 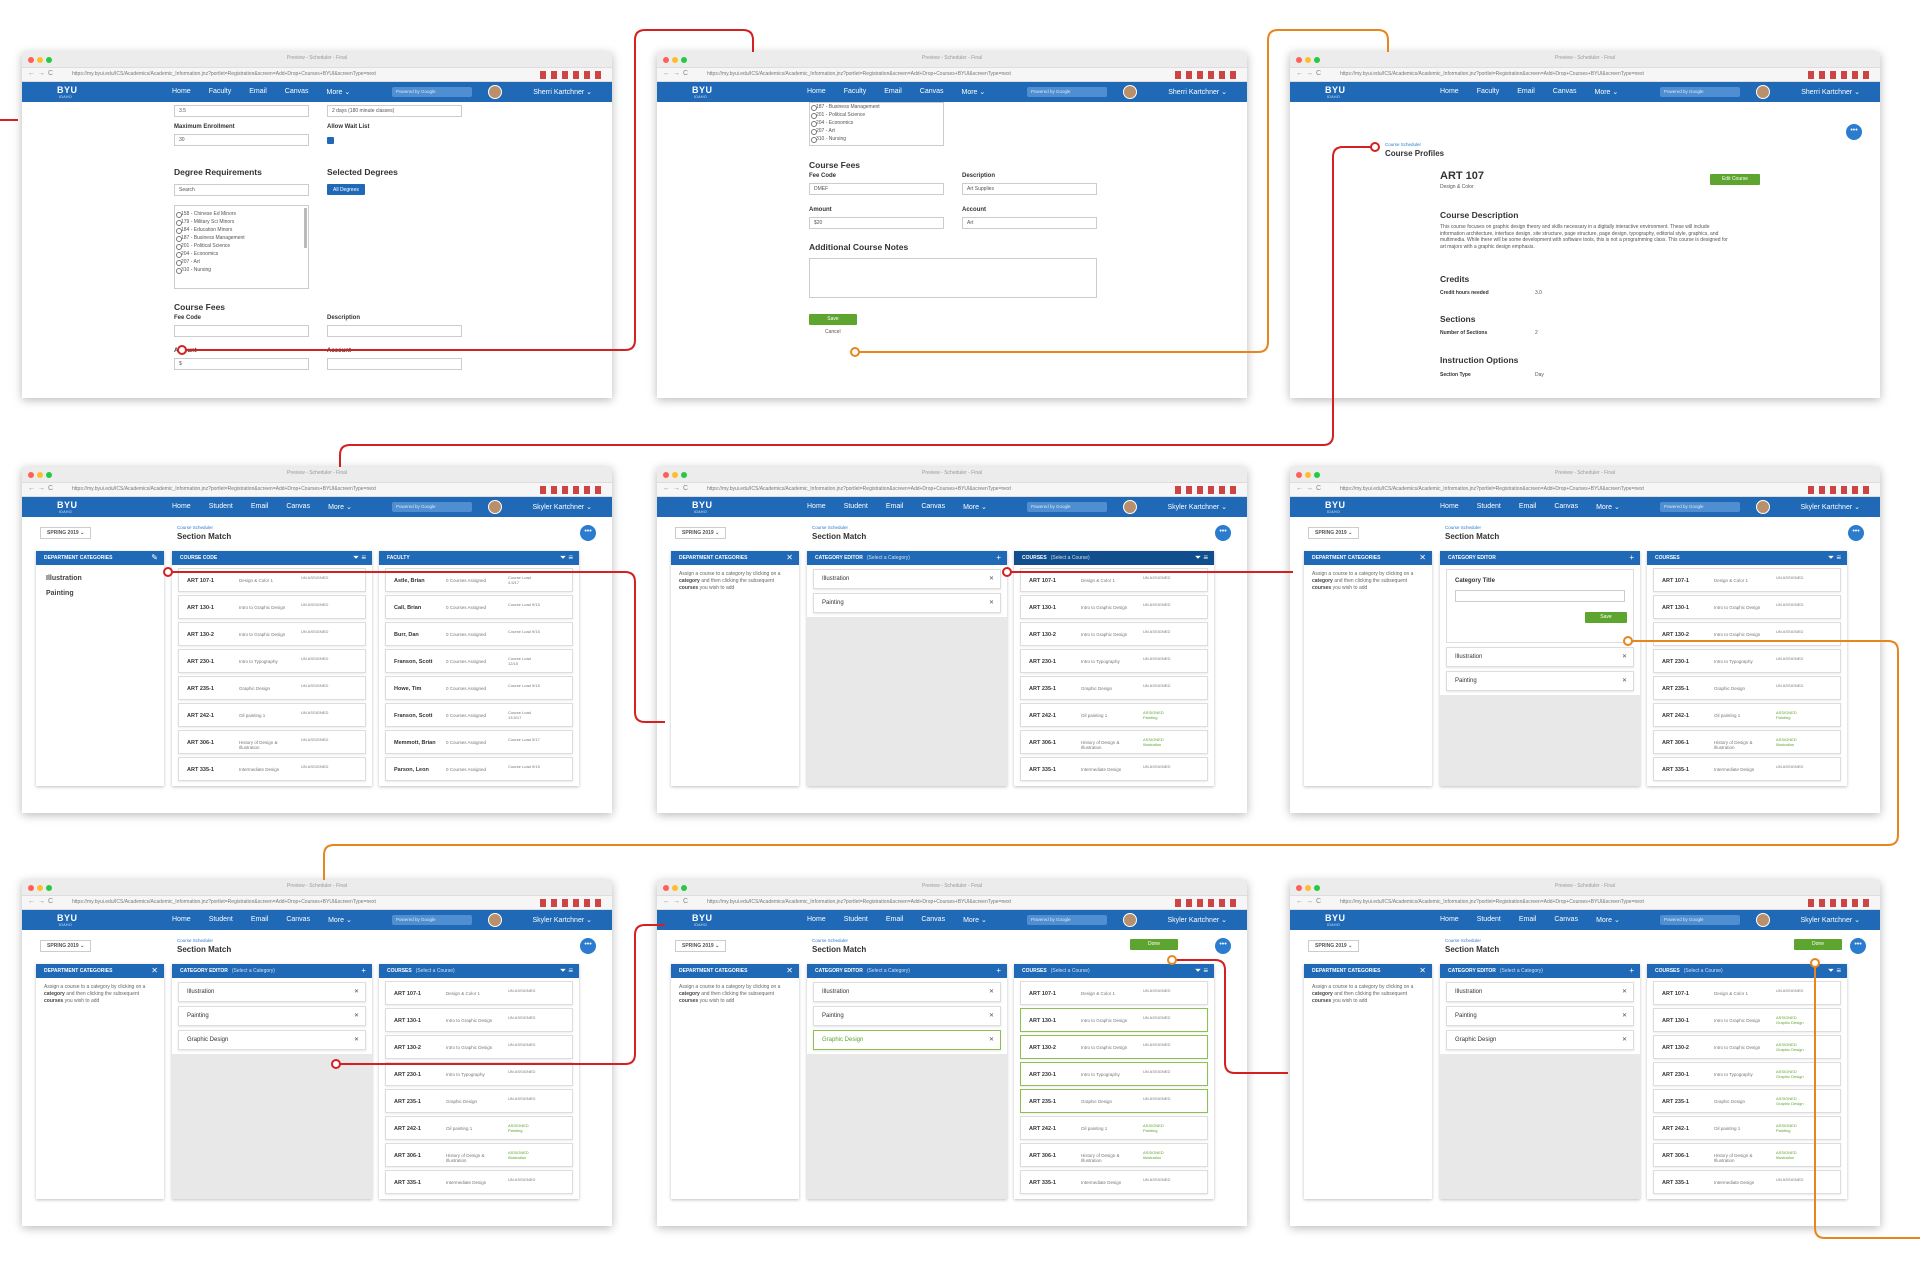 I want to click on account-field: Art, so click(x=1029, y=223).